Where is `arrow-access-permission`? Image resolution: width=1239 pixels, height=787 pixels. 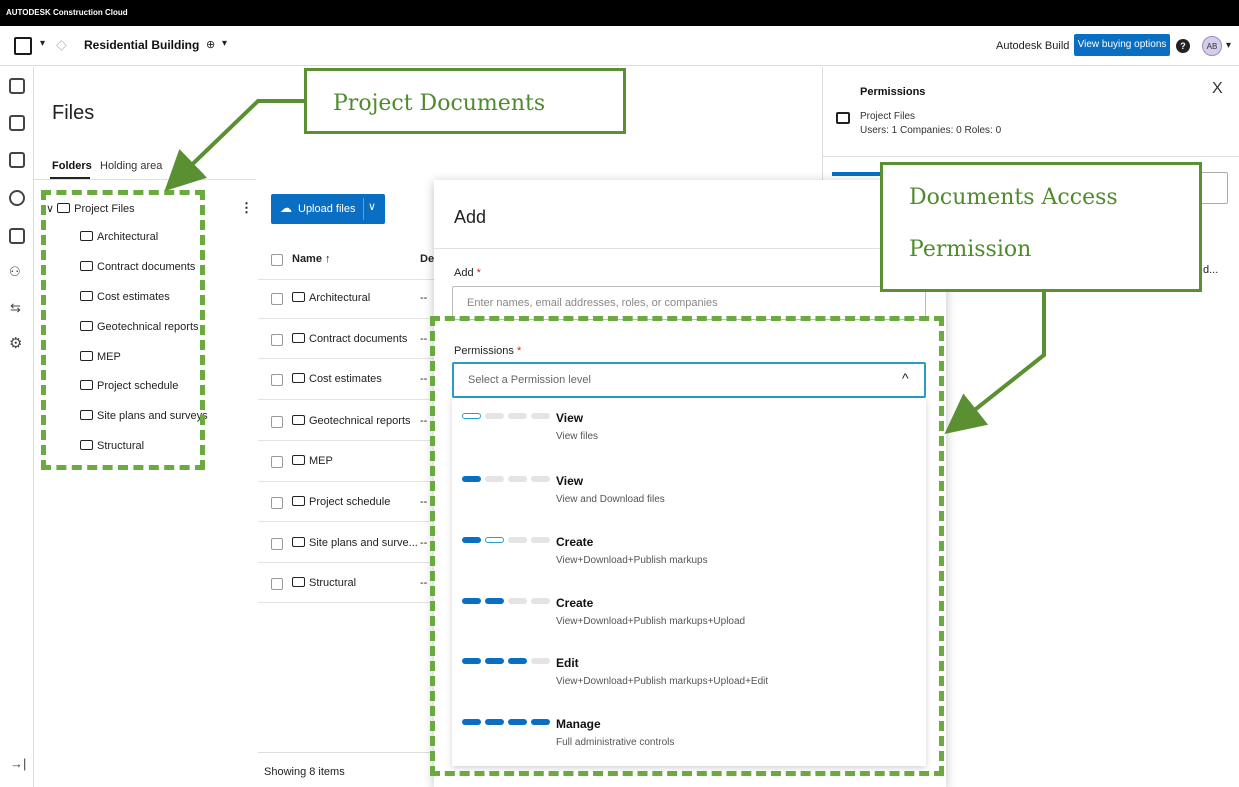 arrow-access-permission is located at coordinates (995, 362).